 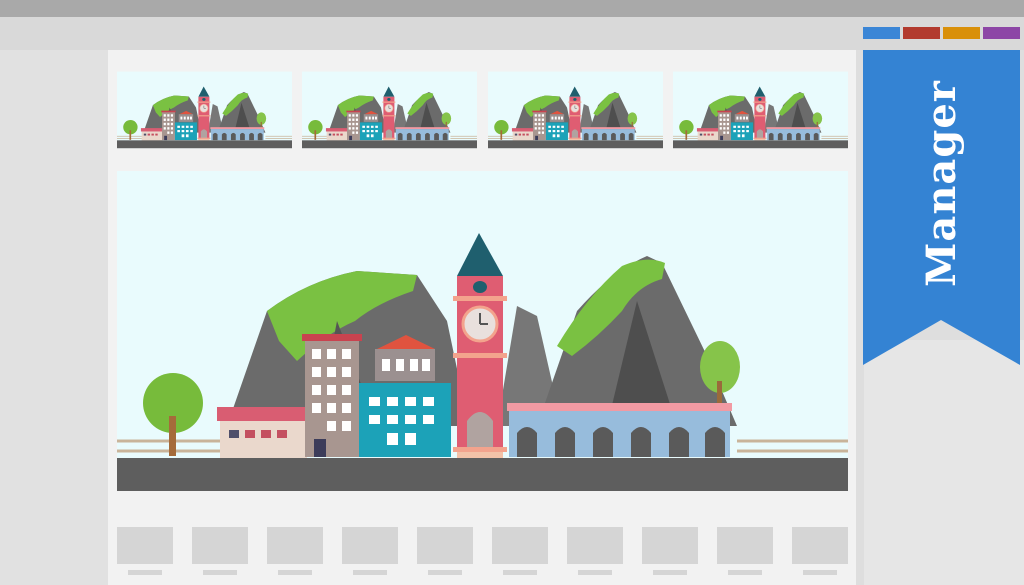 What do you see at coordinates (941, 34) in the screenshot?
I see `color-swatches` at bounding box center [941, 34].